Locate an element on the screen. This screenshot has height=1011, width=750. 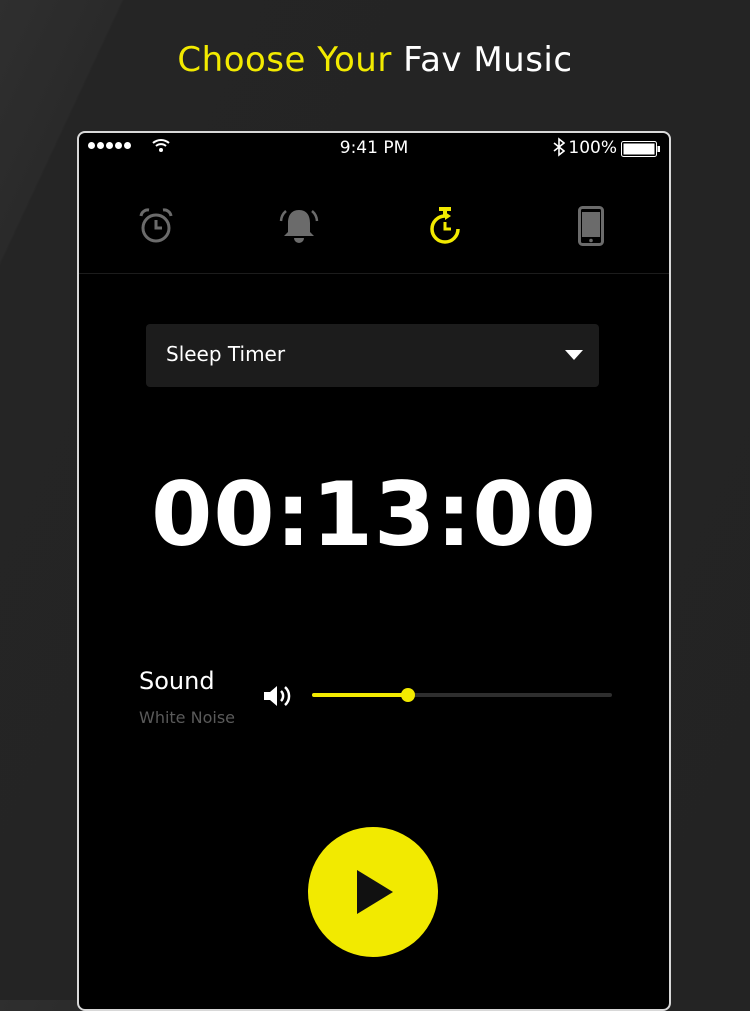
bell-icon is located at coordinates (299, 226).